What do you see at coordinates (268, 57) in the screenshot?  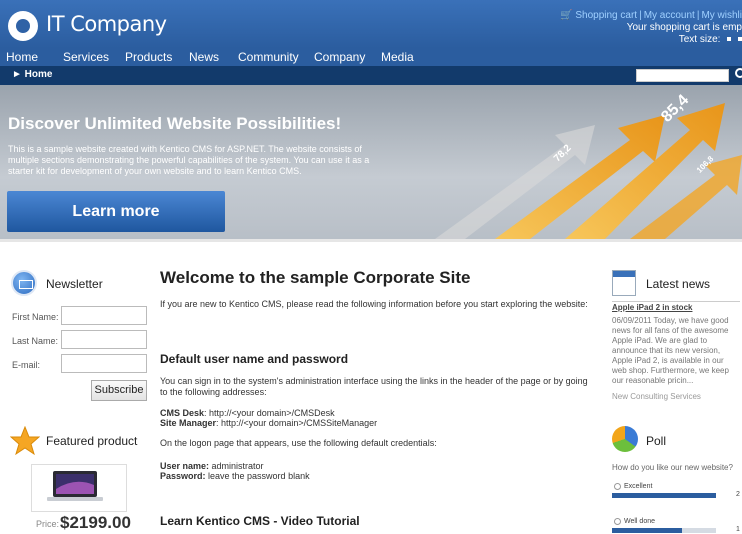 I see `menu-item-community: Community` at bounding box center [268, 57].